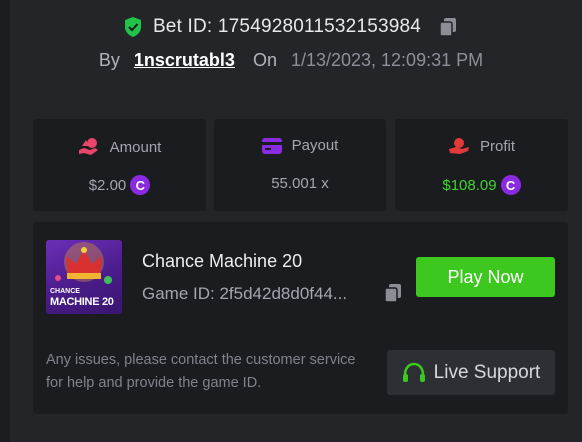 This screenshot has height=442, width=582. I want to click on live-support-label: Live Support, so click(487, 372).